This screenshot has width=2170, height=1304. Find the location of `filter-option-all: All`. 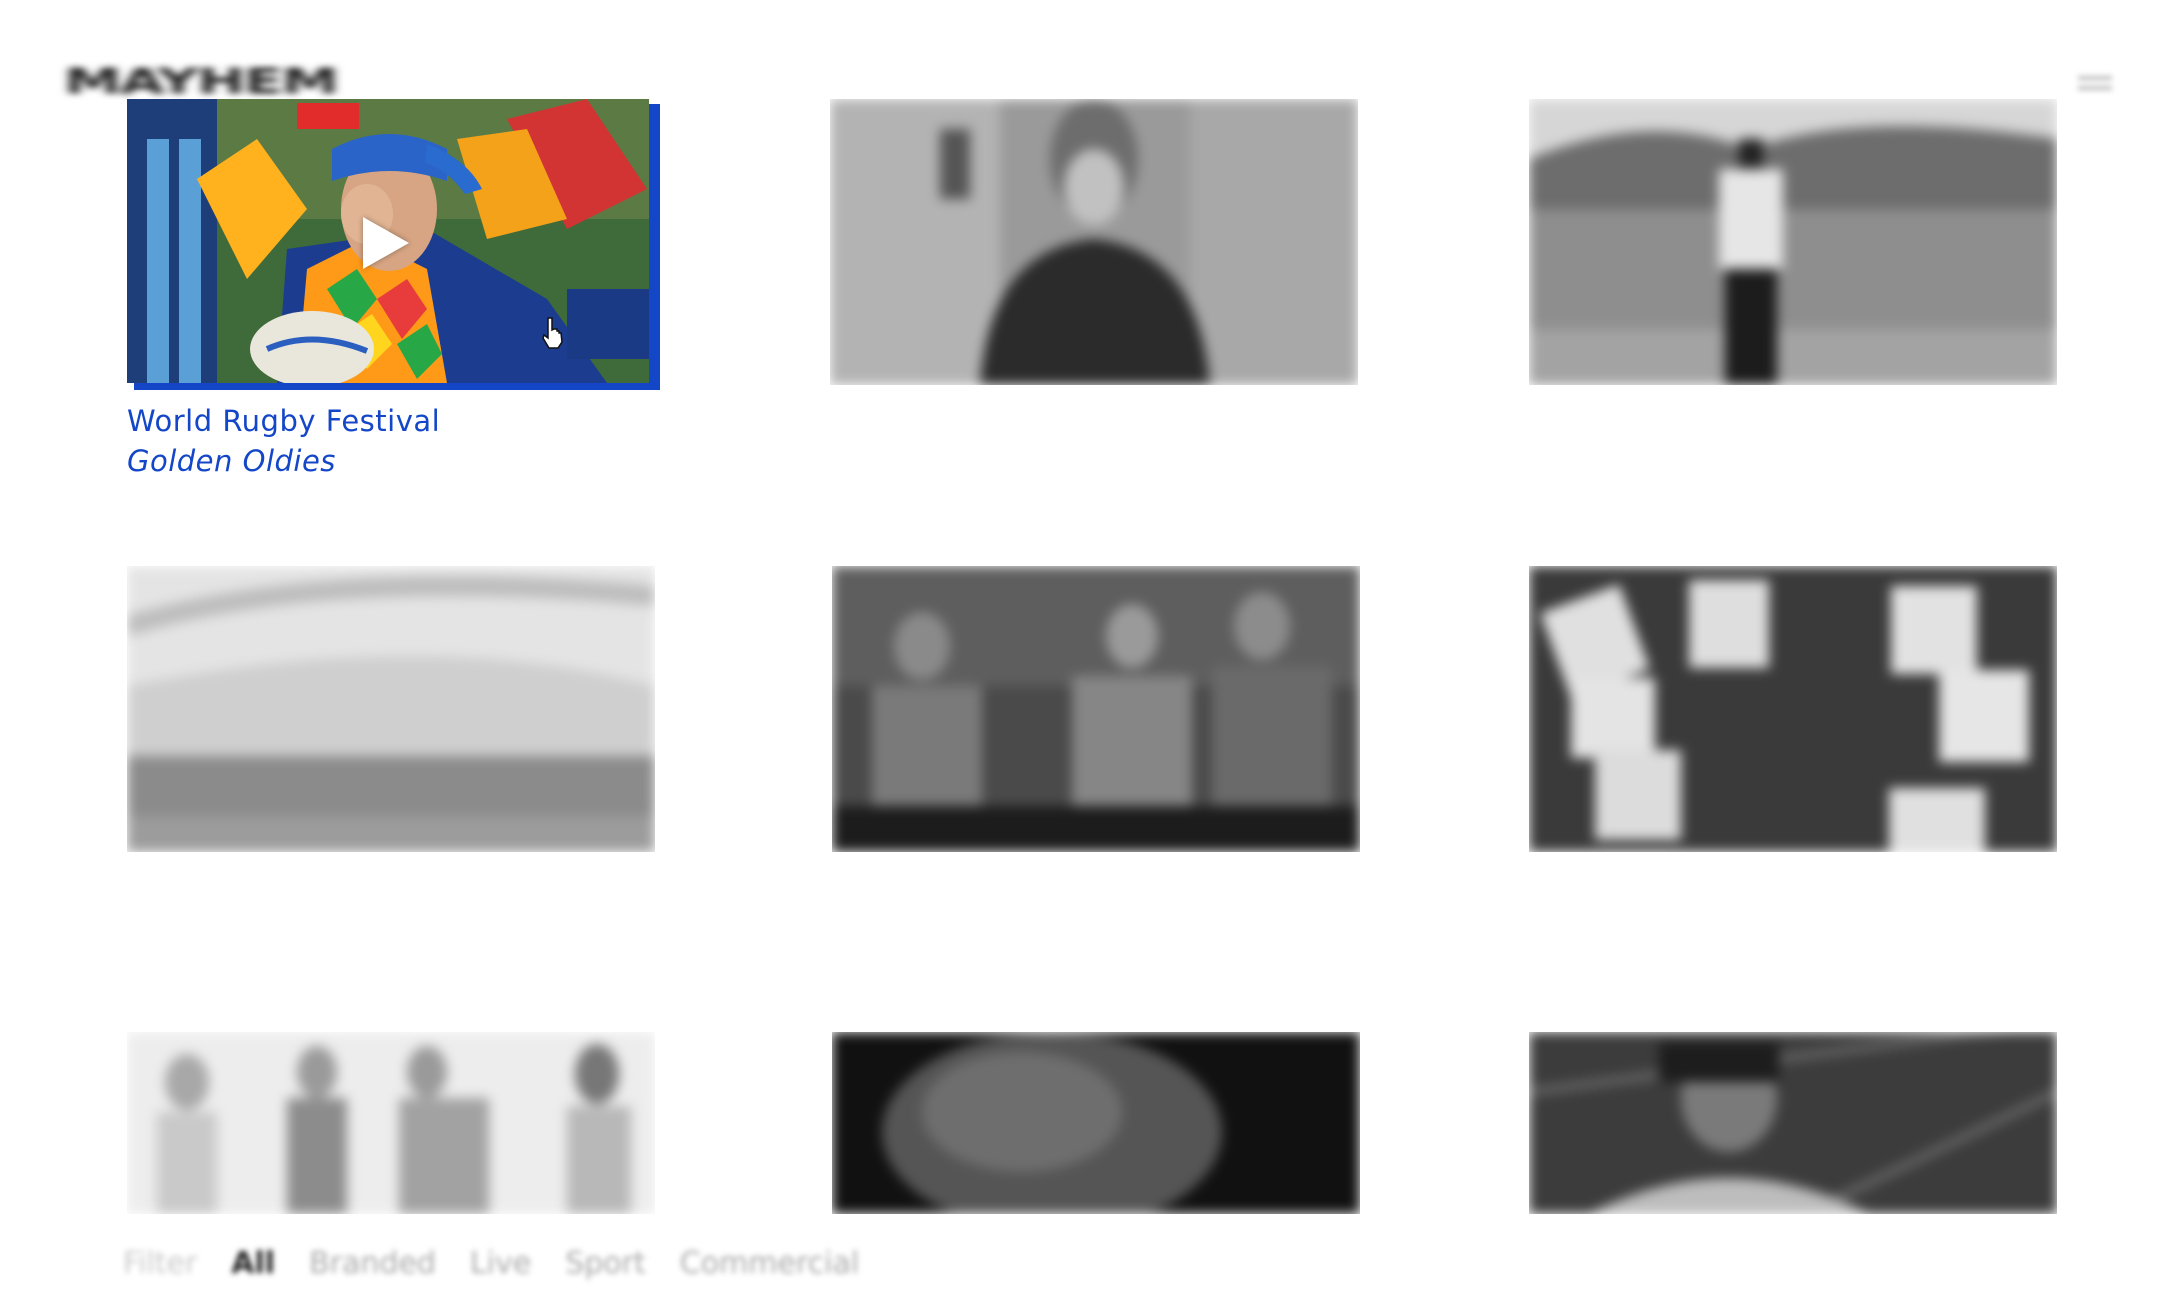

filter-option-all: All is located at coordinates (253, 1263).